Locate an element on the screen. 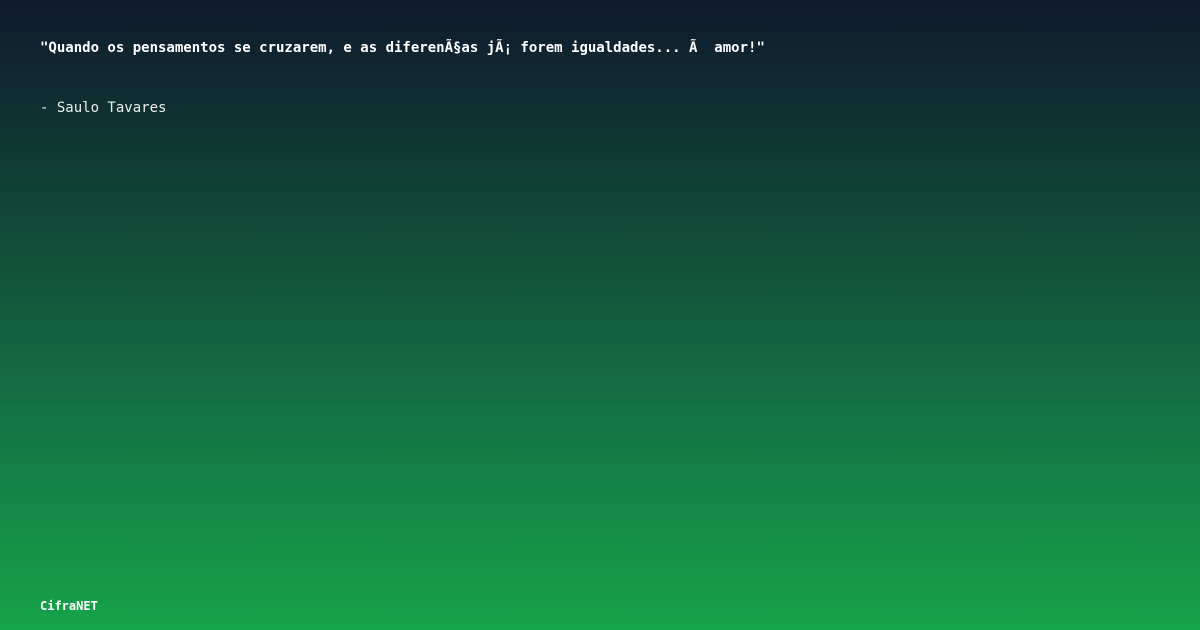 This screenshot has height=630, width=1200. brand-logo-text: CifraNET is located at coordinates (69, 606).